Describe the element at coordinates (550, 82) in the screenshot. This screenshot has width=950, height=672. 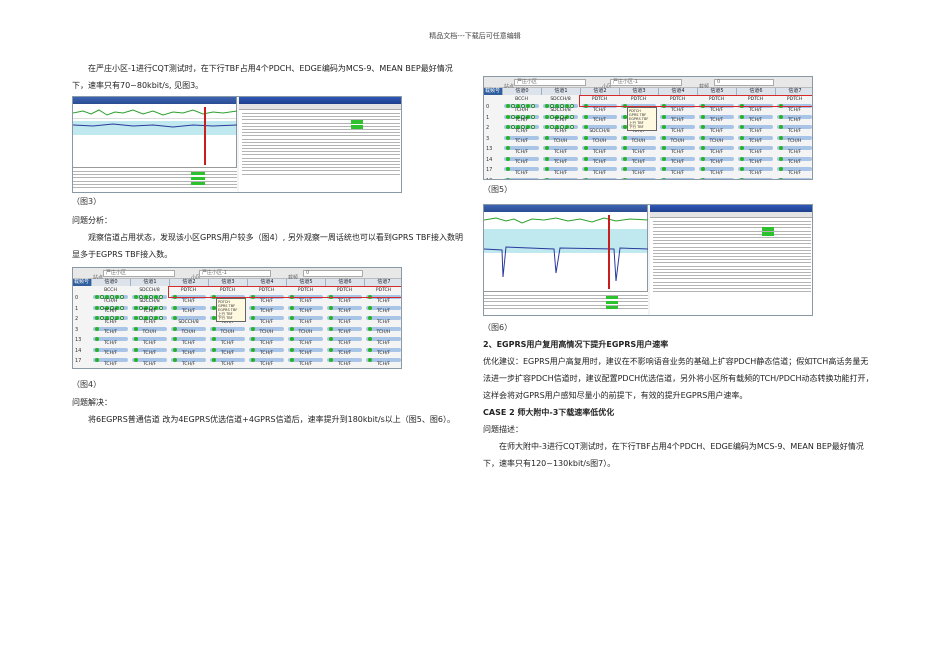
I see `toolbar-select: 严庄小区` at that location.